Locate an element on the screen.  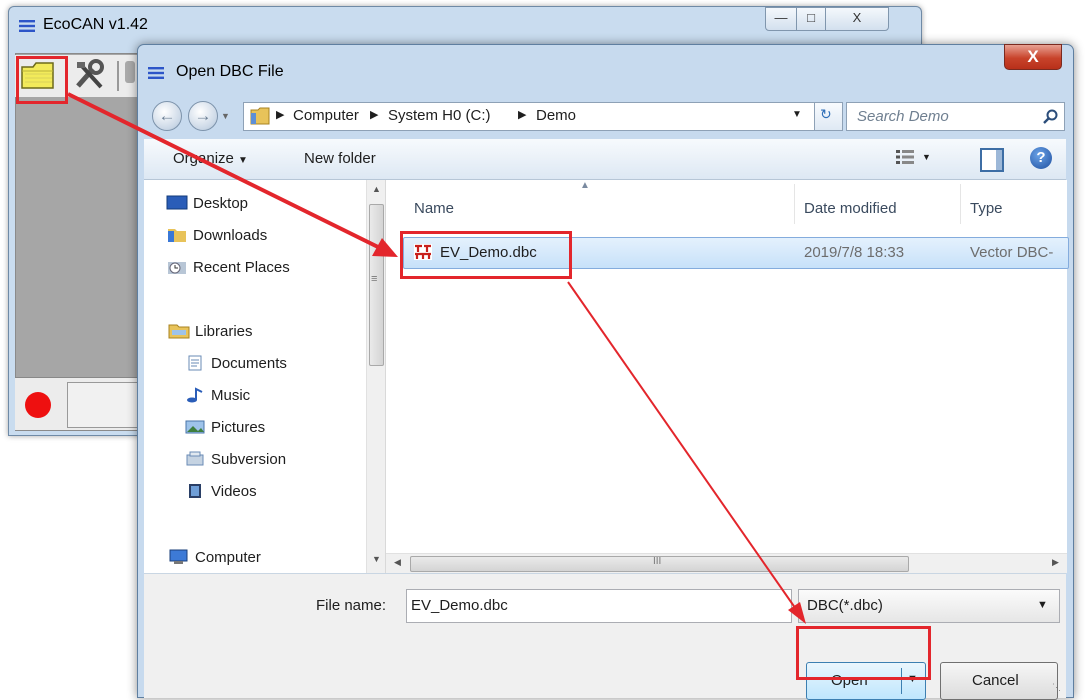
arrow-folder-to-file is located at coordinates (225, 171).